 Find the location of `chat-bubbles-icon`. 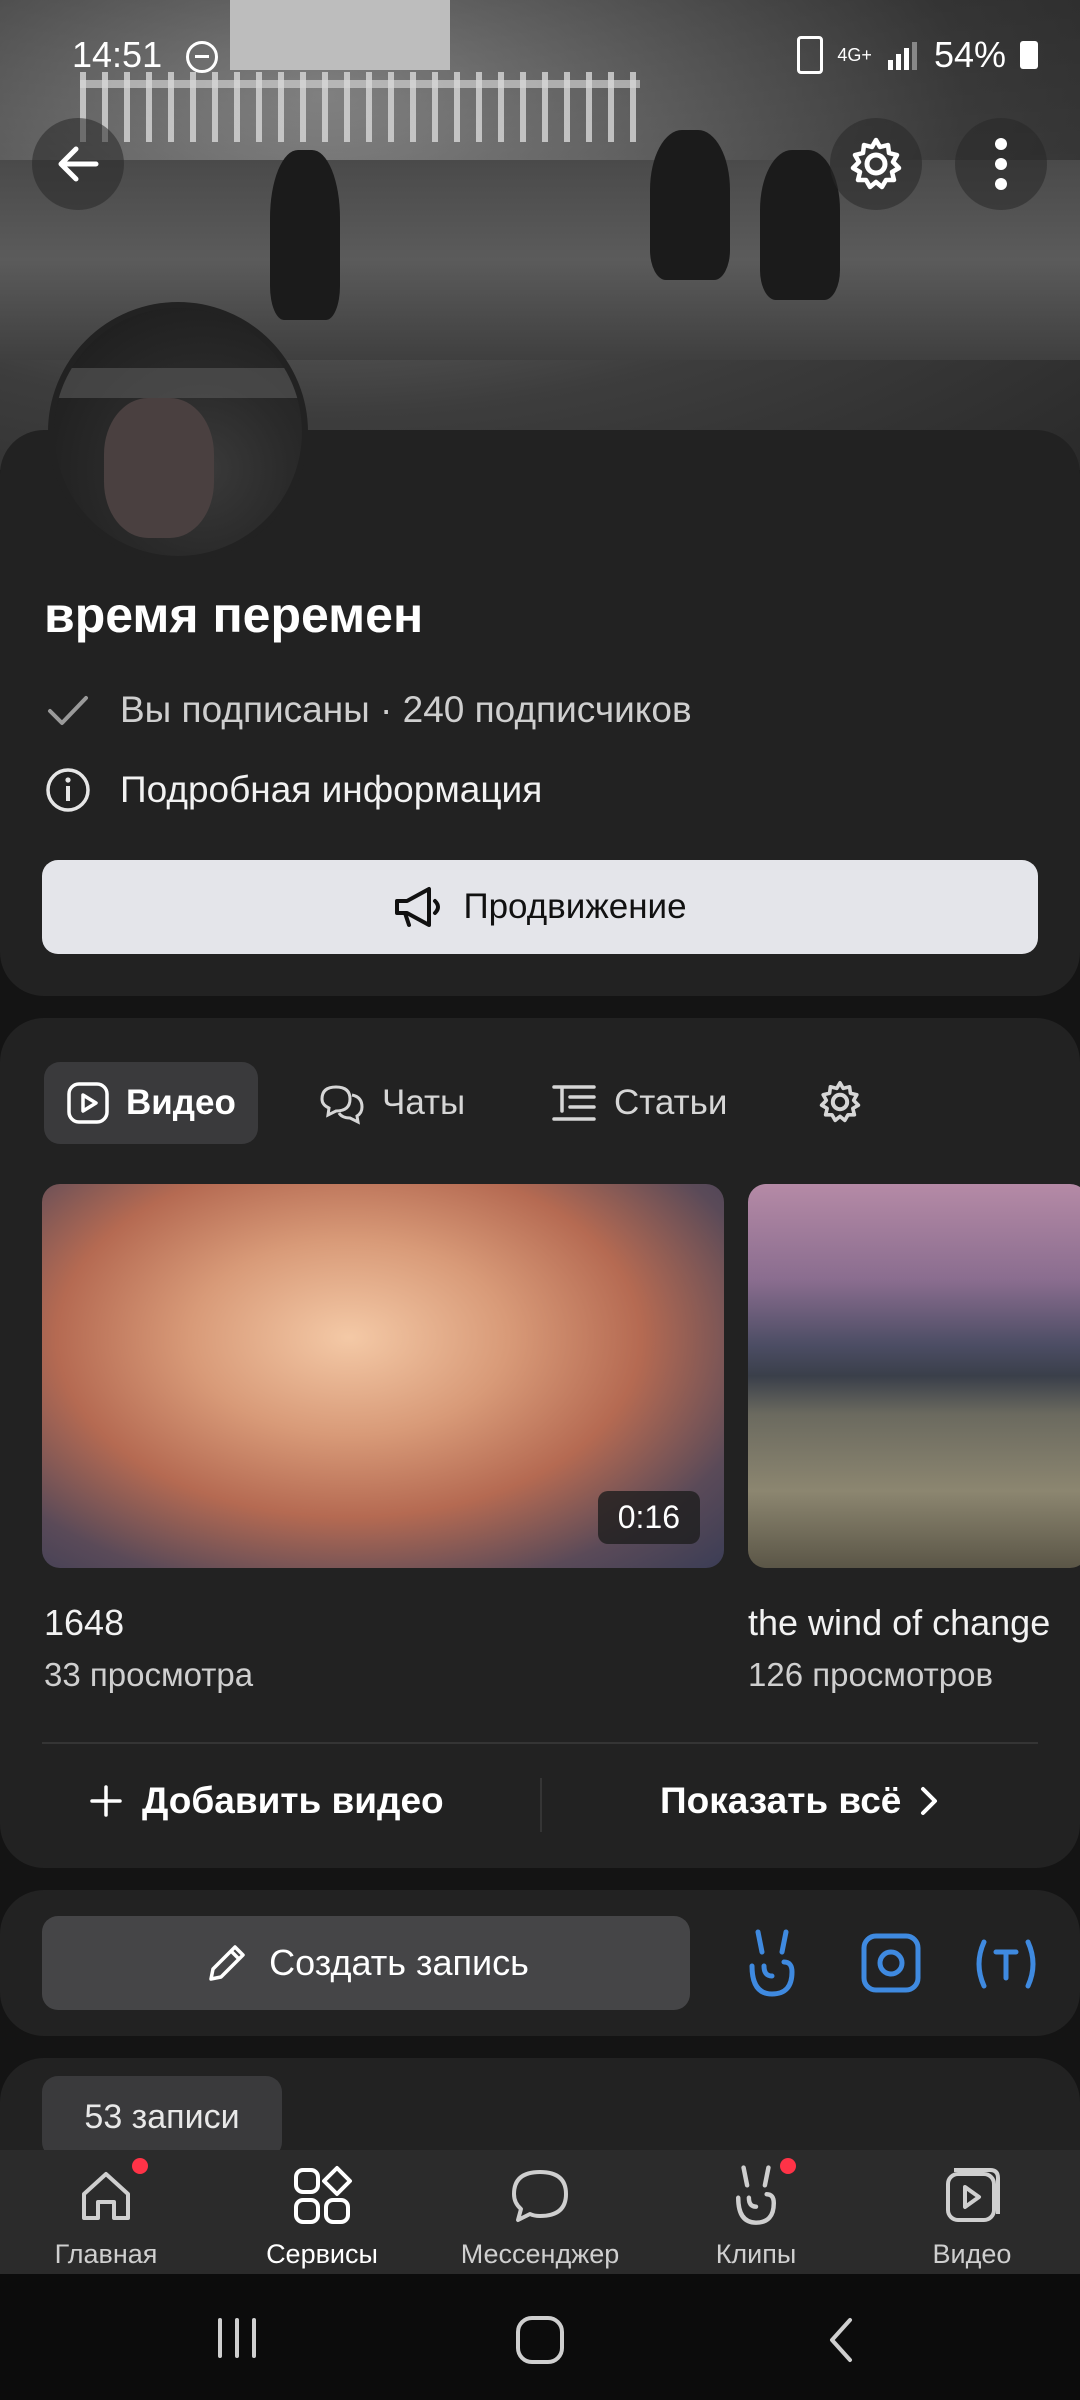

chat-bubbles-icon is located at coordinates (342, 1105).